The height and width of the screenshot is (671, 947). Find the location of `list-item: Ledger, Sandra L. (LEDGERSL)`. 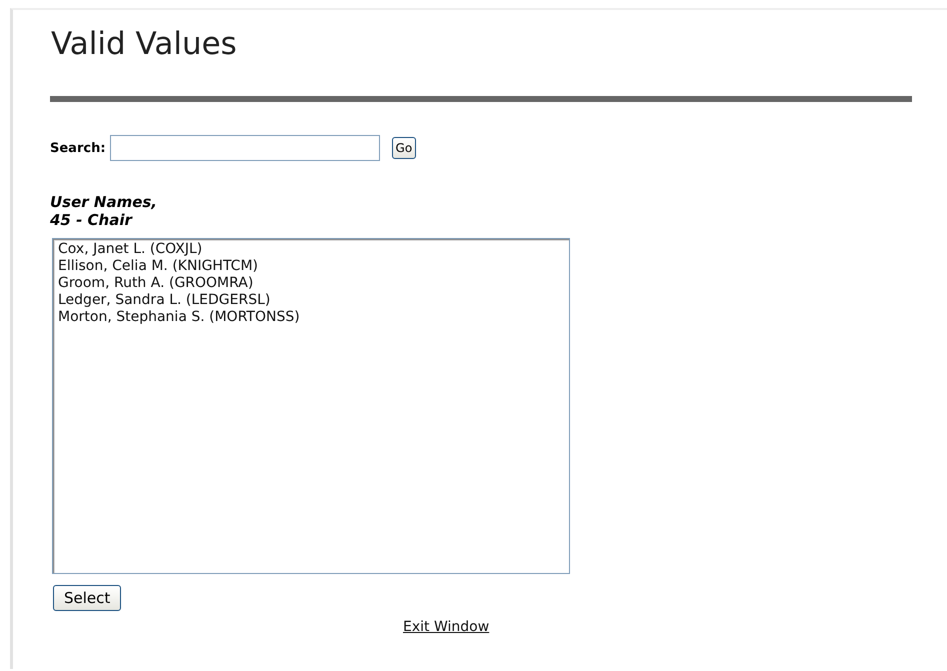

list-item: Ledger, Sandra L. (LEDGERSL) is located at coordinates (311, 300).